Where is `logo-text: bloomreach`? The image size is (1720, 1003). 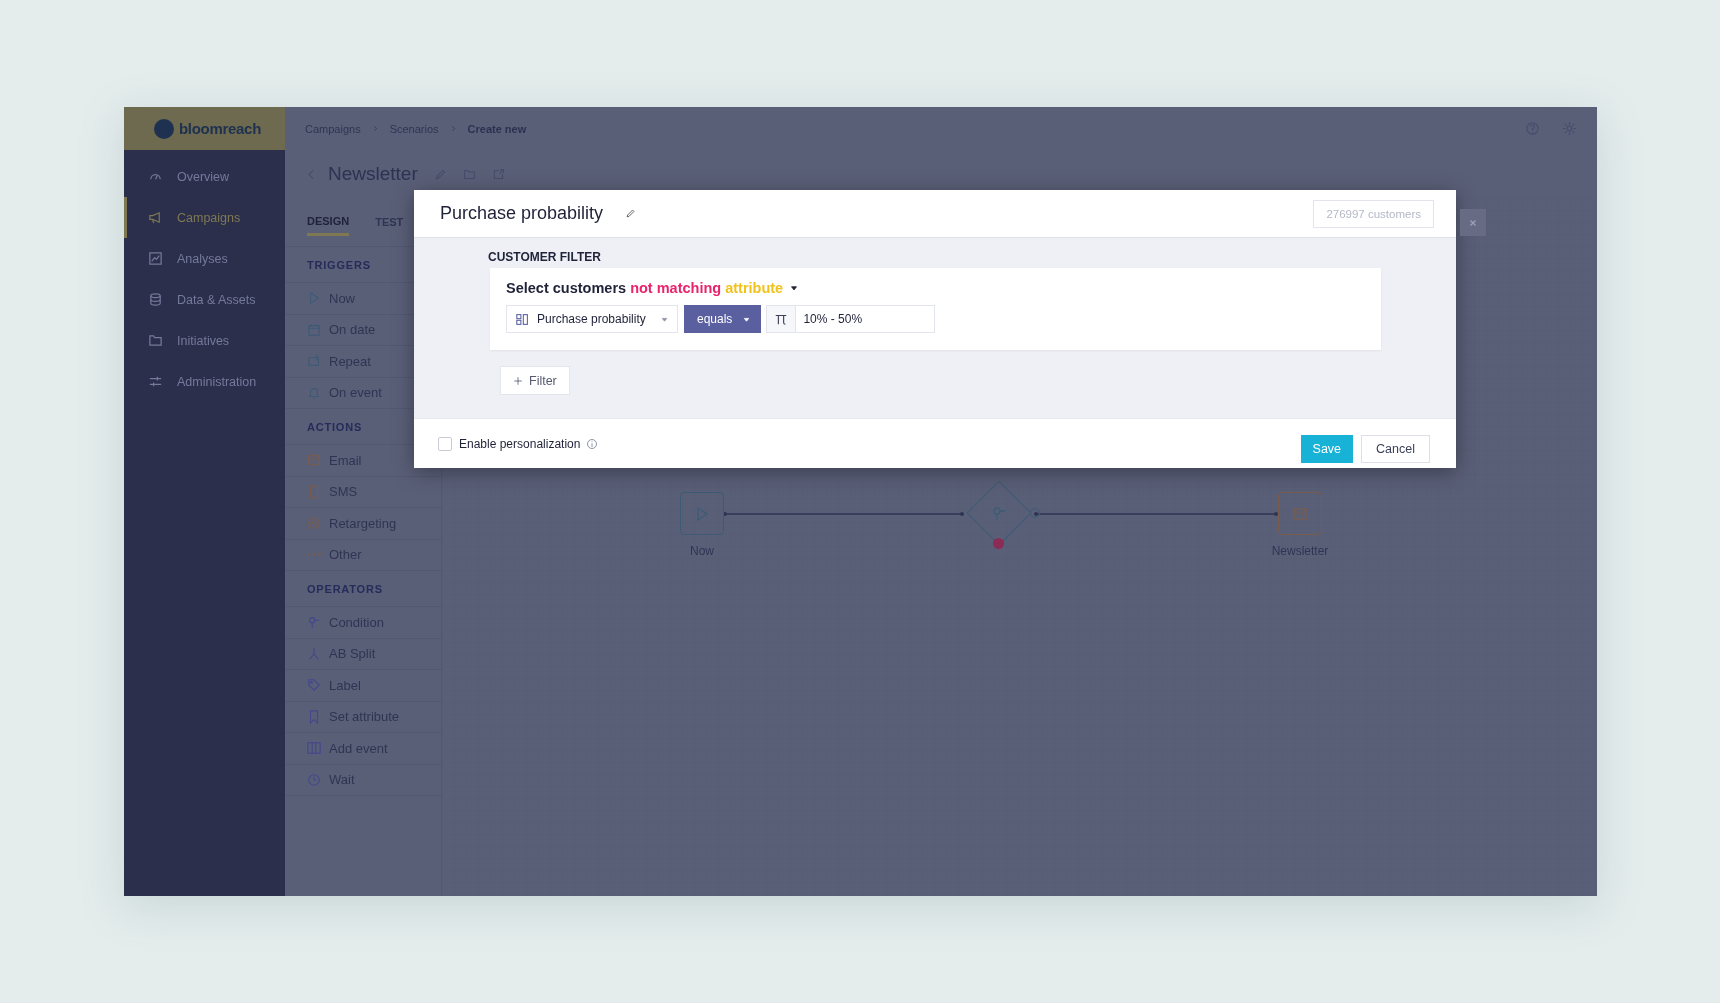 logo-text: bloomreach is located at coordinates (220, 128).